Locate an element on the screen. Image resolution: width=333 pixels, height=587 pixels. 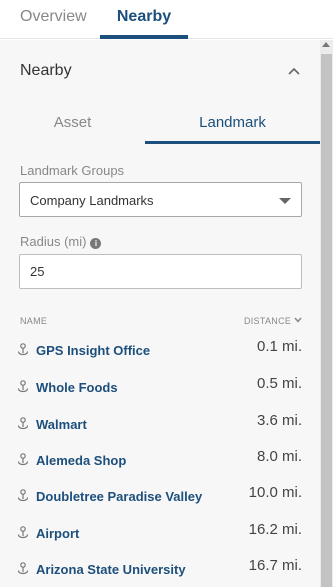
scroll-up-arrow-icon is located at coordinates (326, 44).